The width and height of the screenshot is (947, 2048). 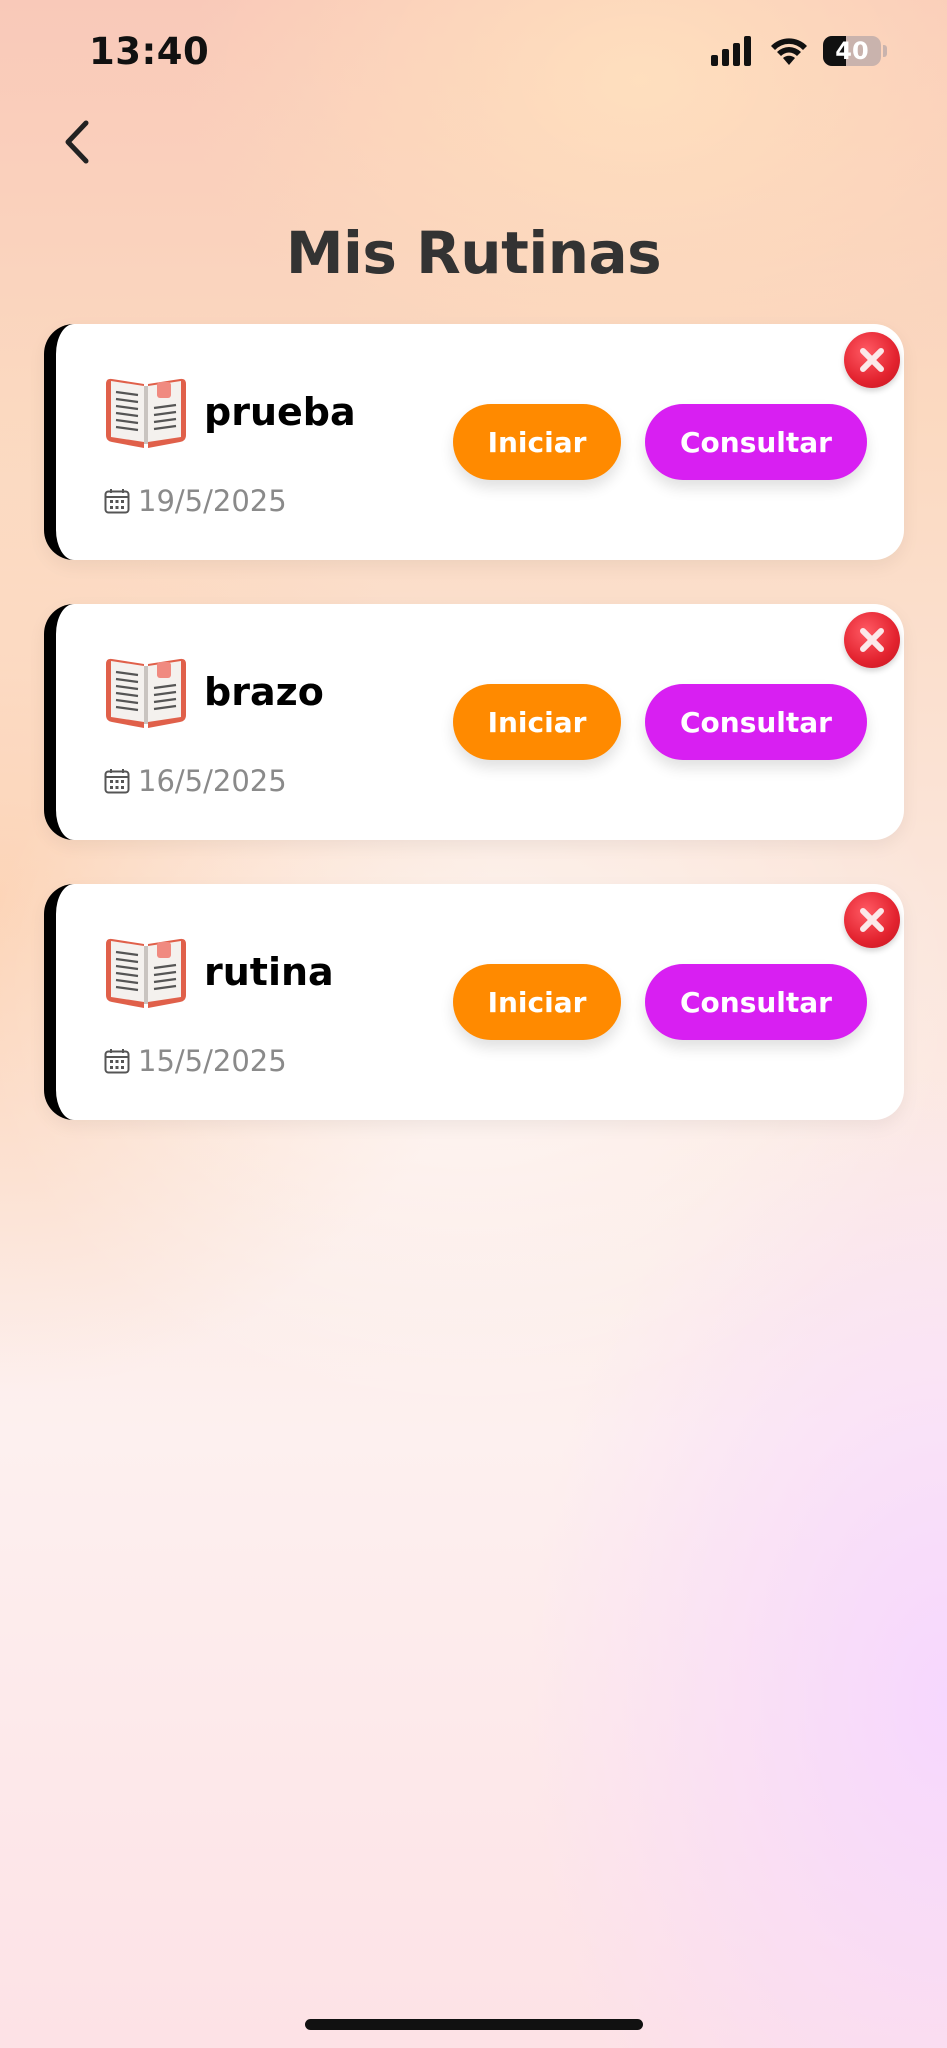 I want to click on battery-icon: 40, so click(x=852, y=51).